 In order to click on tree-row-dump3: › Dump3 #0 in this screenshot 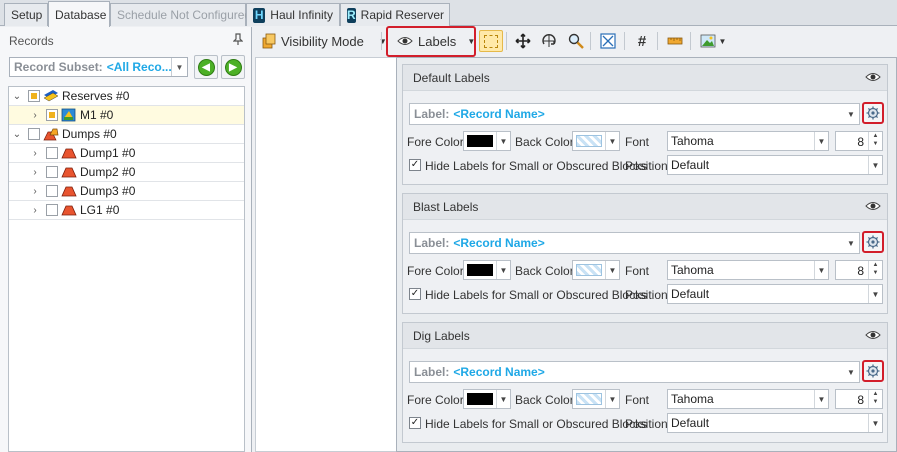, I will do `click(126, 191)`.